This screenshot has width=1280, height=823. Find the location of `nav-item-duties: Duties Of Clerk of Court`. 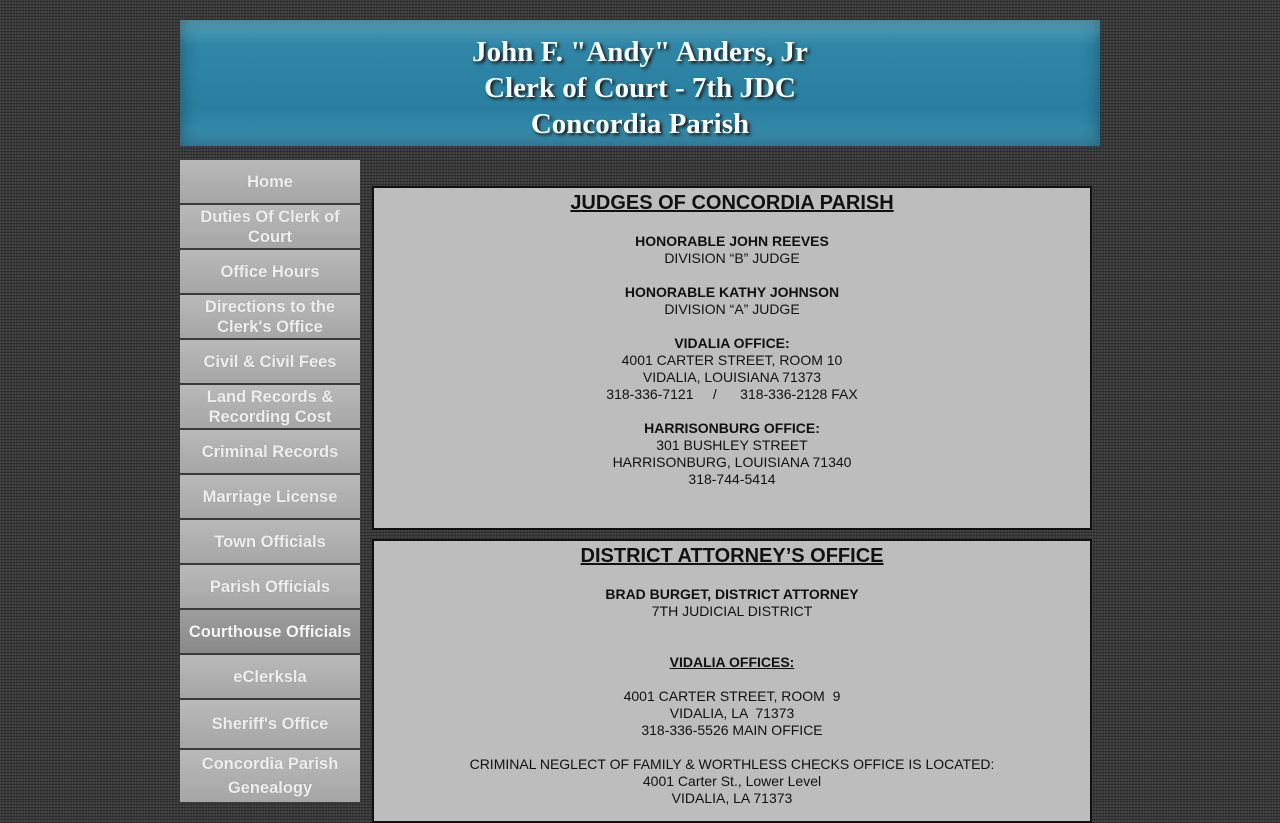

nav-item-duties: Duties Of Clerk of Court is located at coordinates (270, 227).